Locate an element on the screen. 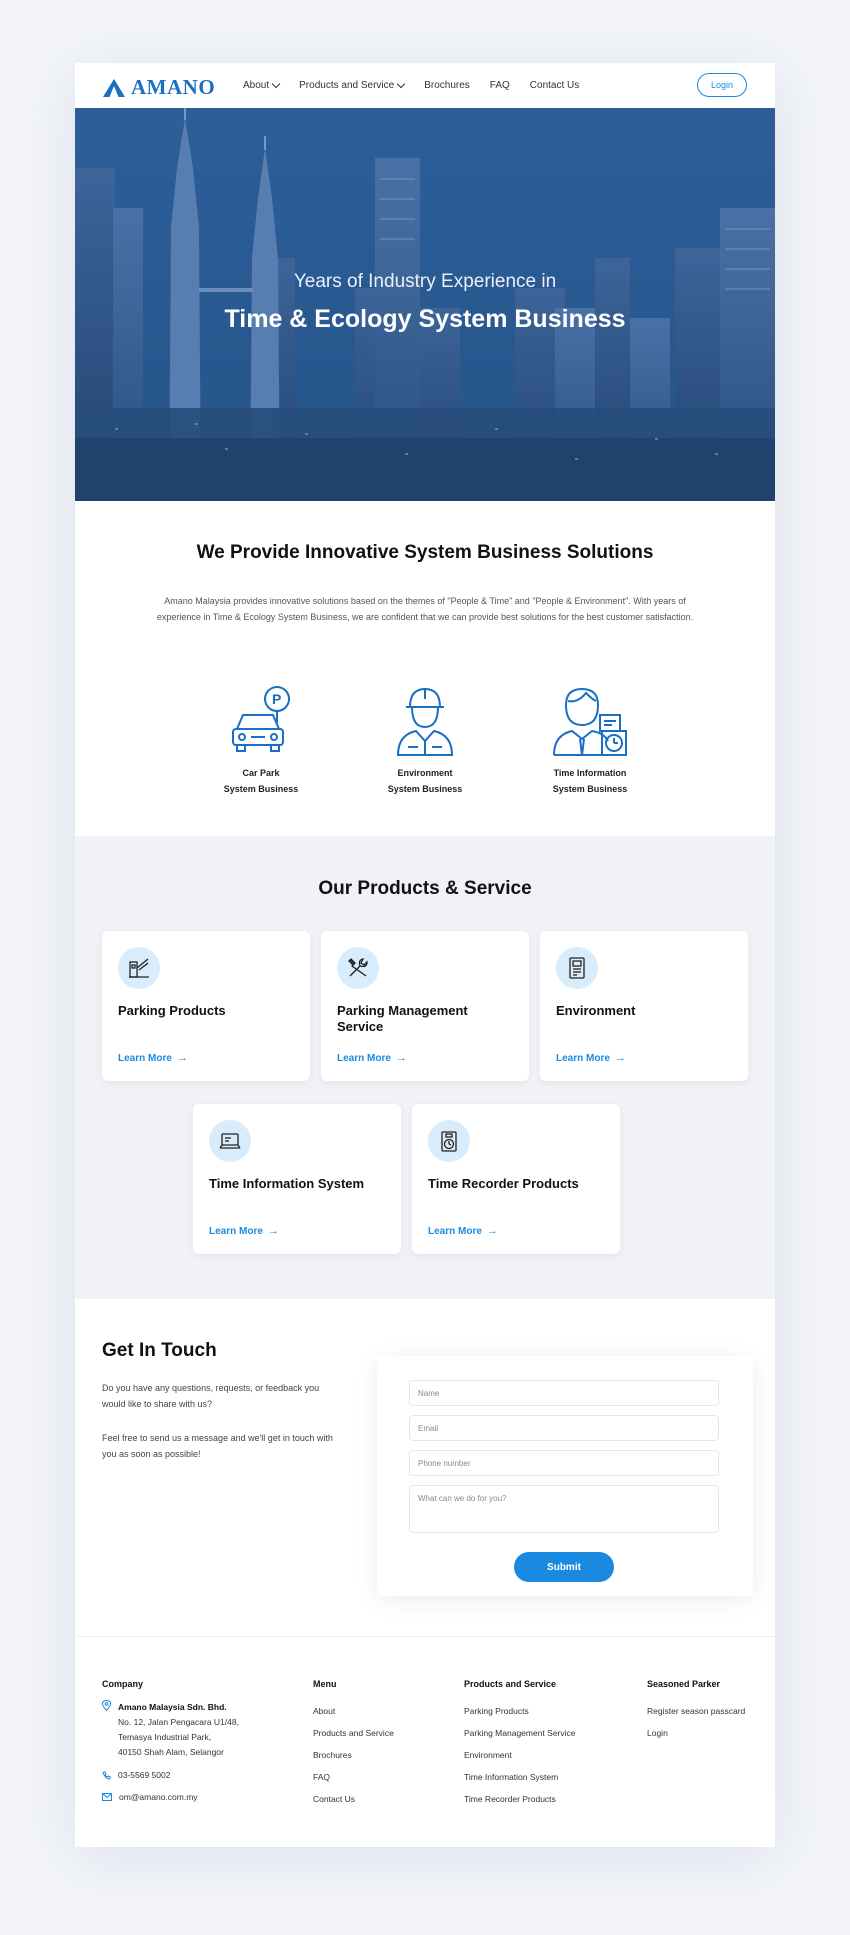 The height and width of the screenshot is (1935, 850). location-pin-icon is located at coordinates (106, 1705).